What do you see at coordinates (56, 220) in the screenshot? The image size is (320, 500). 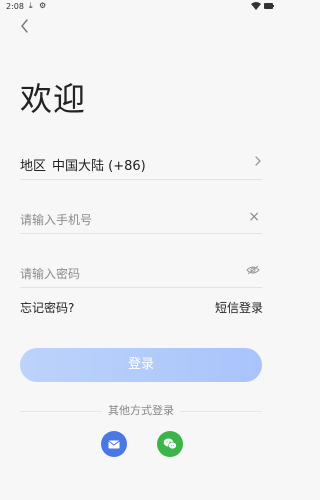 I see `phone-placeholder: 请输入手机号` at bounding box center [56, 220].